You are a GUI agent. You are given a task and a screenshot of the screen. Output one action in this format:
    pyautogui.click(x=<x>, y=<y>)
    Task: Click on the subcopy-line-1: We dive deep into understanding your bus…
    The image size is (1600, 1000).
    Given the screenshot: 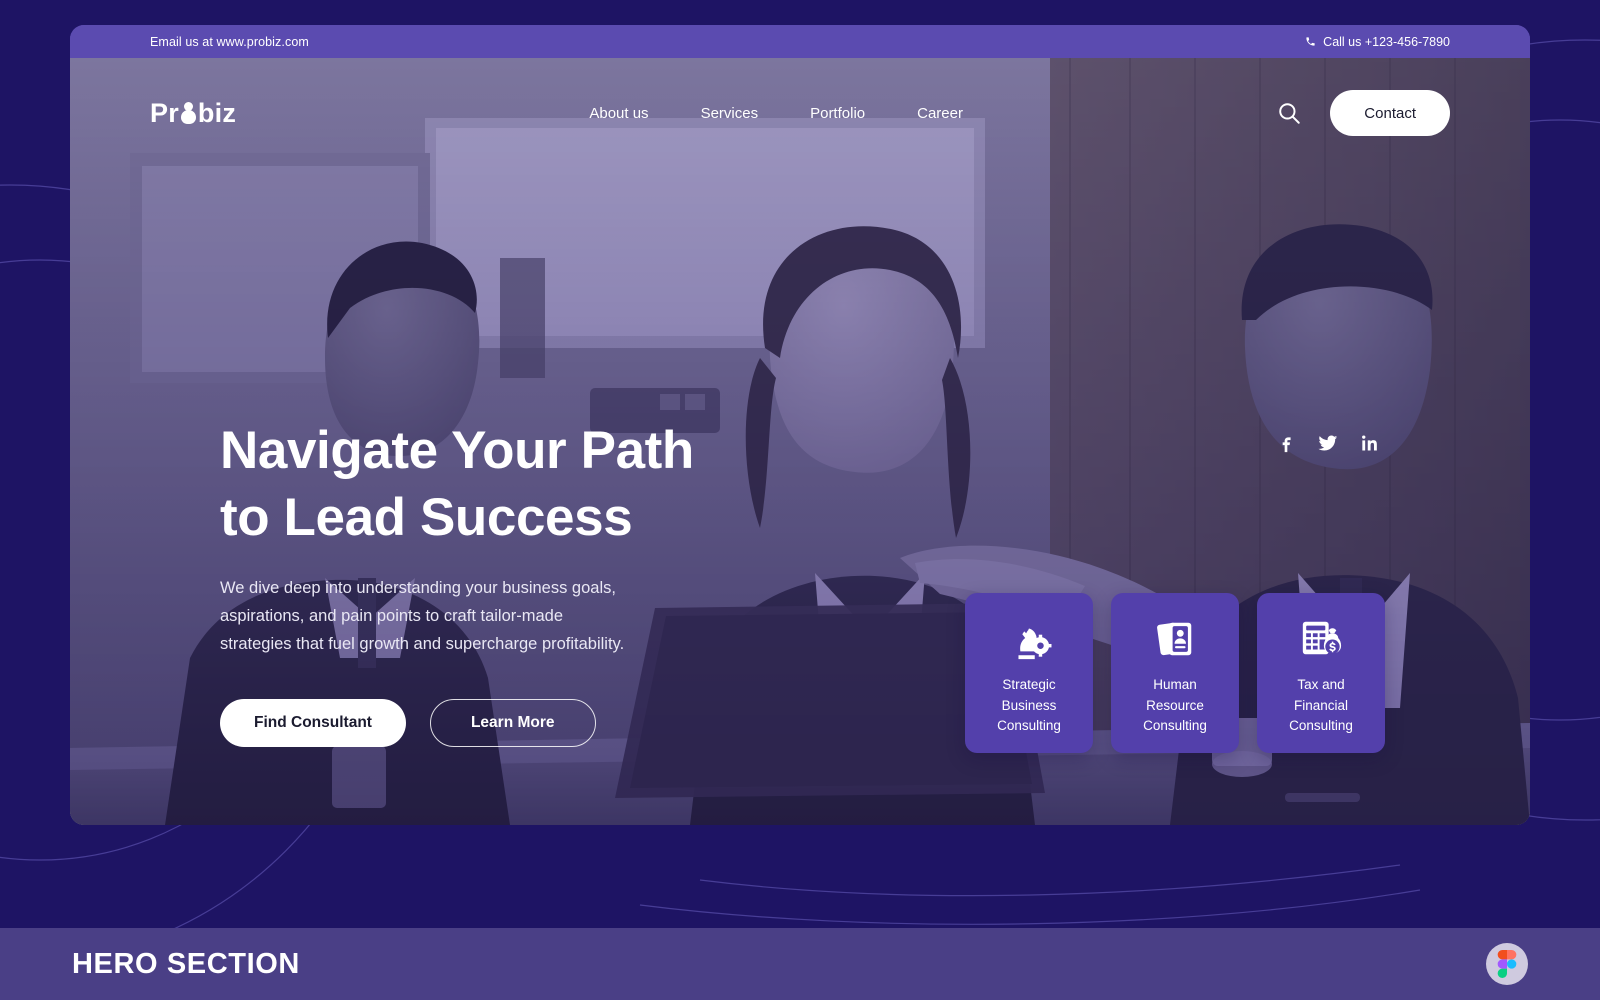 What is the action you would take?
    pyautogui.click(x=418, y=587)
    